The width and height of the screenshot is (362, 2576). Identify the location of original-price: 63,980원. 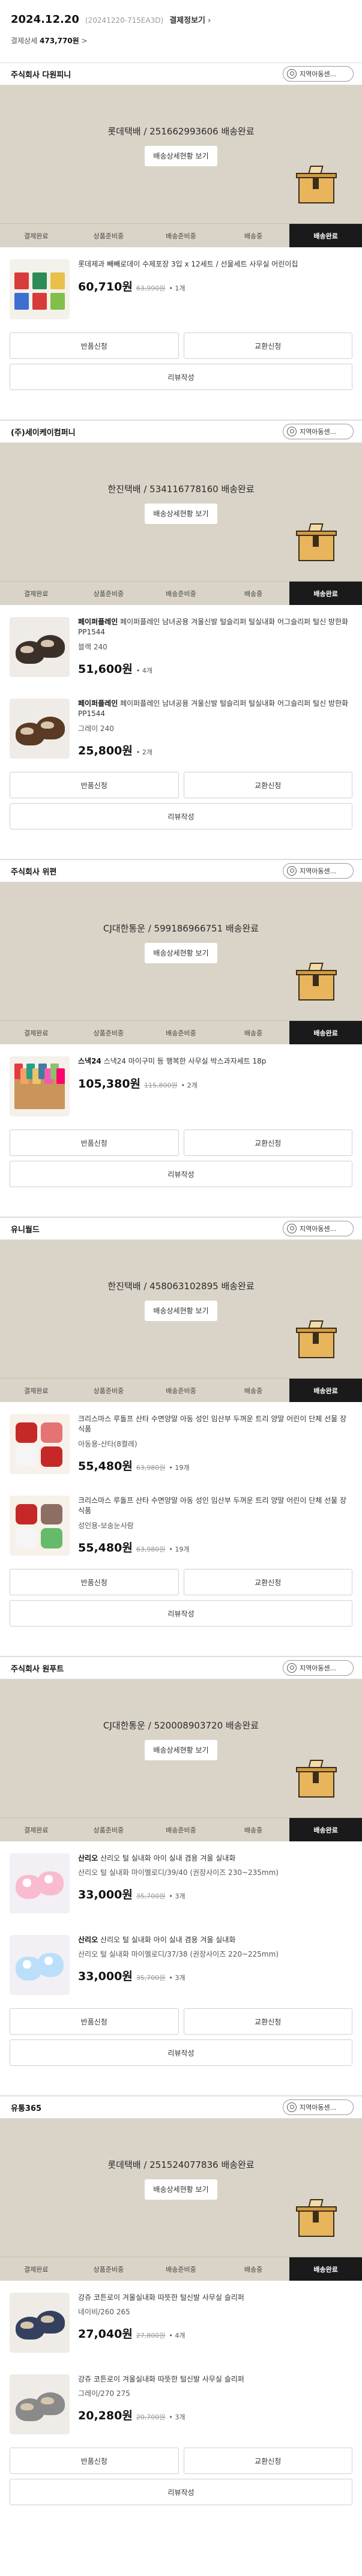
(151, 1549).